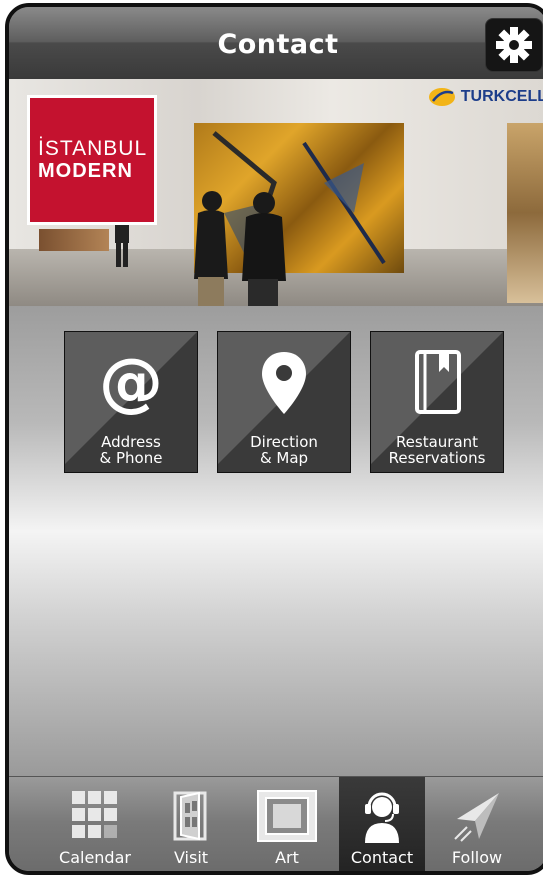  I want to click on tab-calendar: Calendar, so click(95, 824).